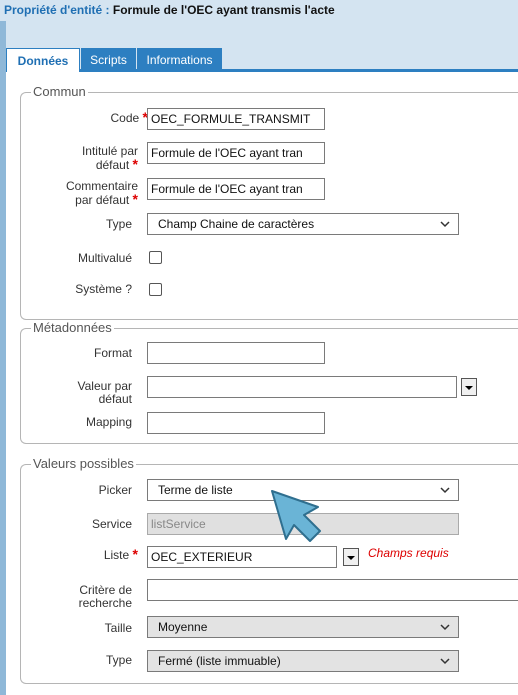 This screenshot has height=695, width=518. Describe the element at coordinates (112, 353) in the screenshot. I see `format-label: Format` at that location.